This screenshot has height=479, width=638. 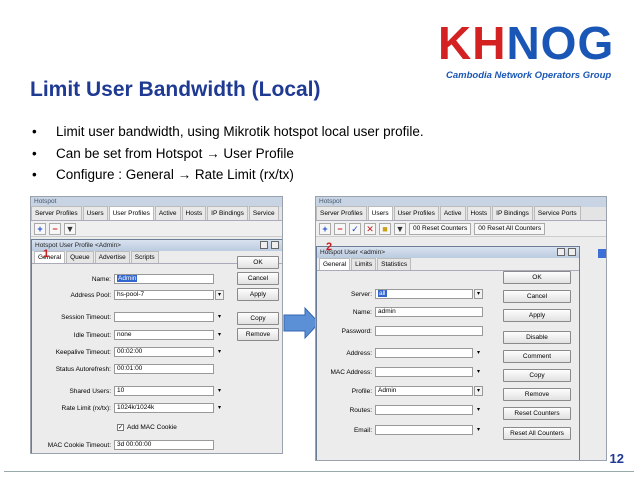 What do you see at coordinates (537, 337) in the screenshot?
I see `disable-button: Disable` at bounding box center [537, 337].